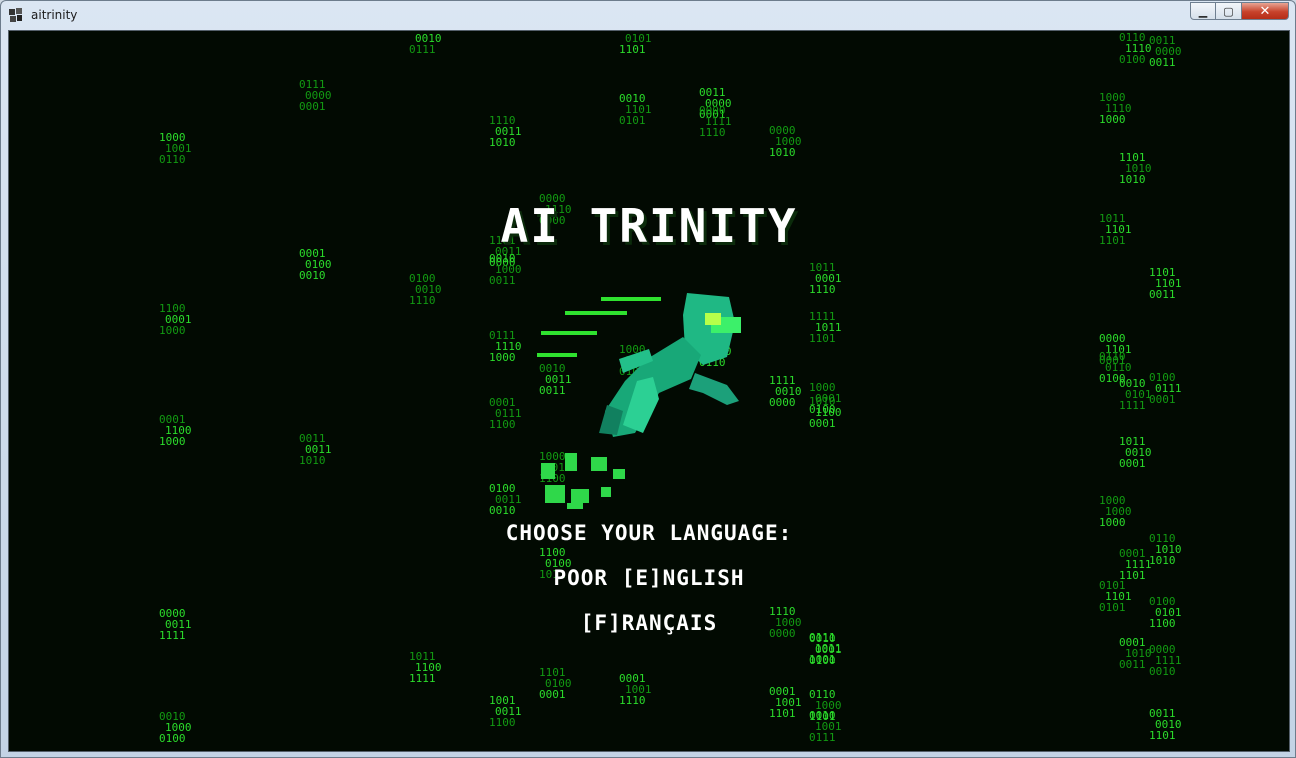 Image resolution: width=1296 pixels, height=758 pixels. I want to click on close-button: ✕, so click(1265, 11).